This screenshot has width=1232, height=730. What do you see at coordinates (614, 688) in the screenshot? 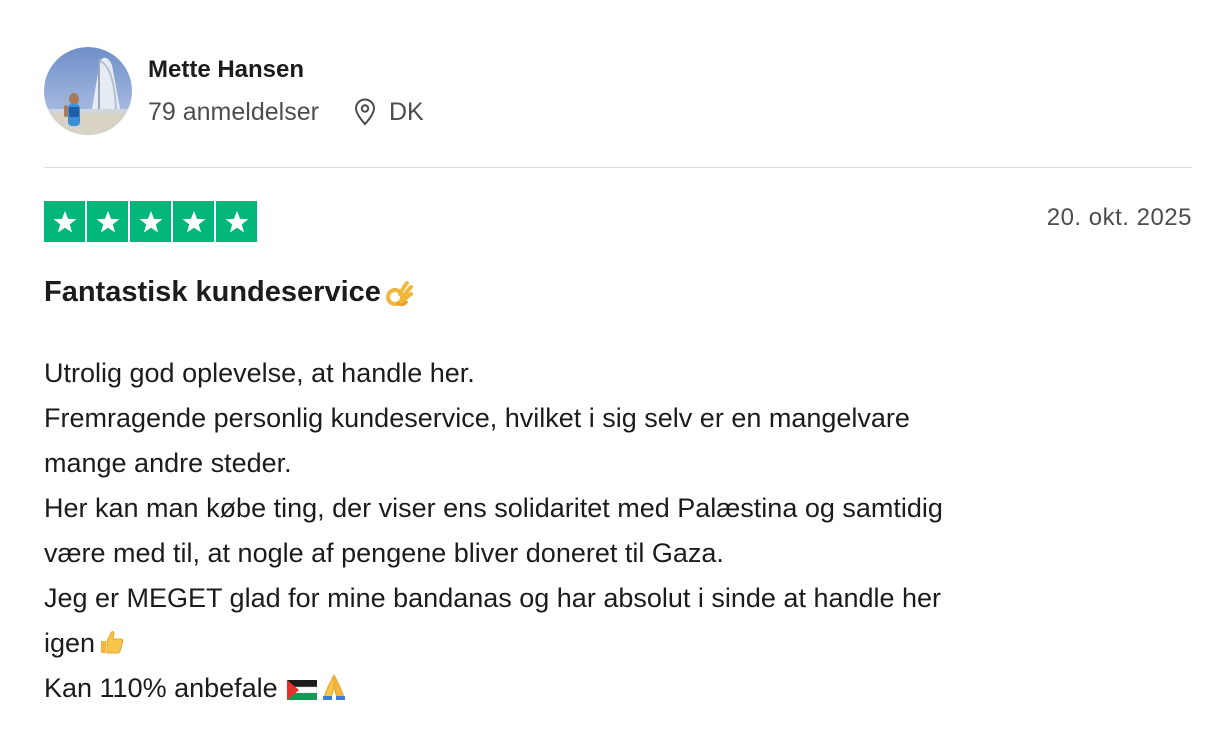
I see `review-body-line-wrap: Kan 110% anbefale` at bounding box center [614, 688].